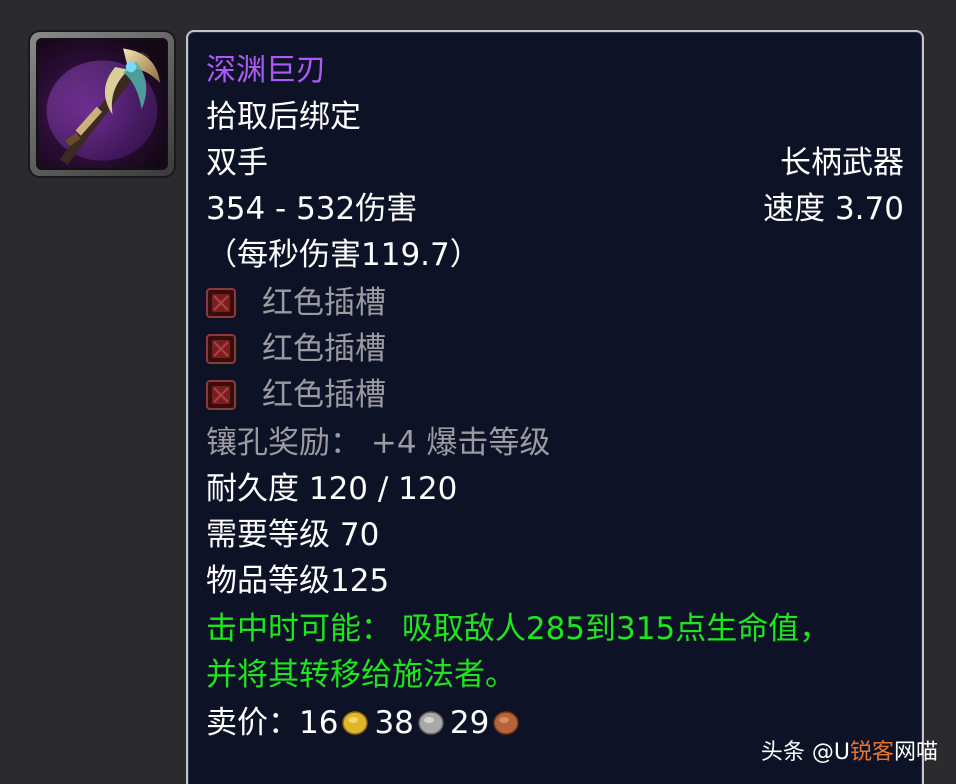 The width and height of the screenshot is (956, 784). I want to click on sell-price-label: 卖价：, so click(252, 723).